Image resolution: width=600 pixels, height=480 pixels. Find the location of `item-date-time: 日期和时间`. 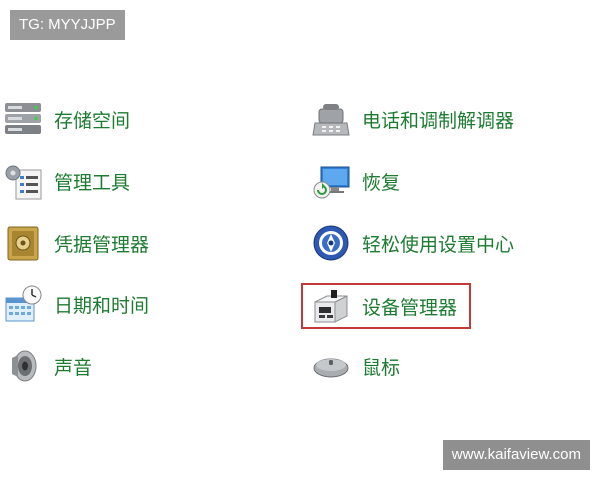

item-date-time: 日期和时间 is located at coordinates (75, 304).